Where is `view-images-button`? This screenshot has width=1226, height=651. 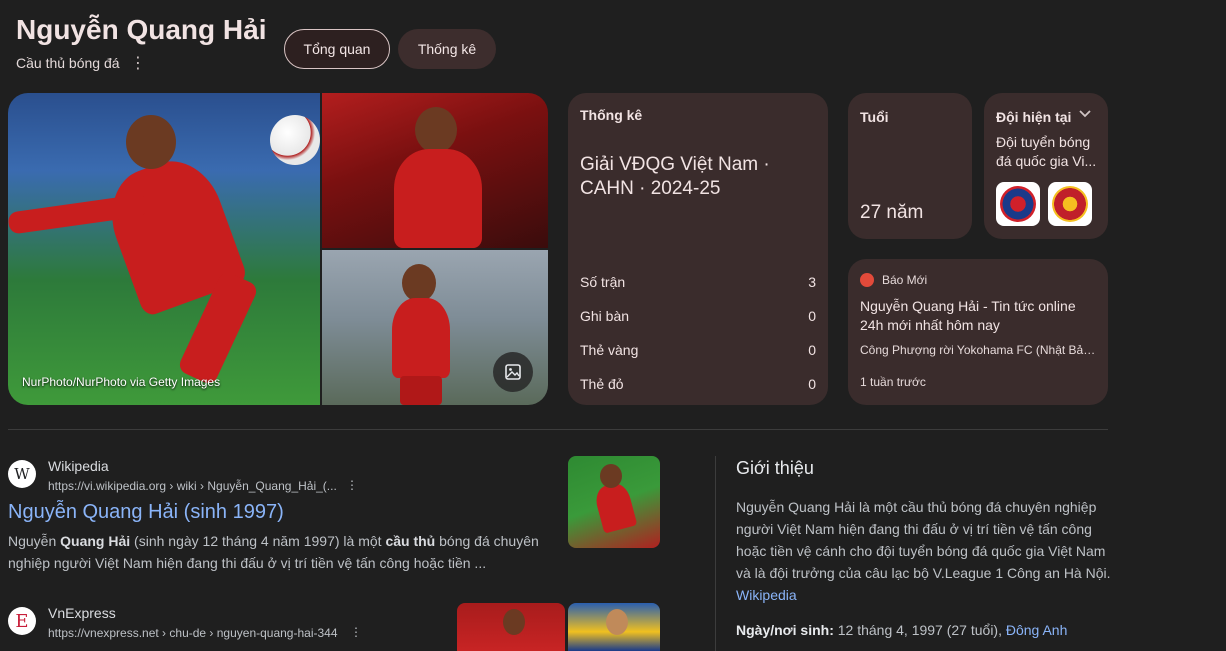
view-images-button is located at coordinates (513, 372).